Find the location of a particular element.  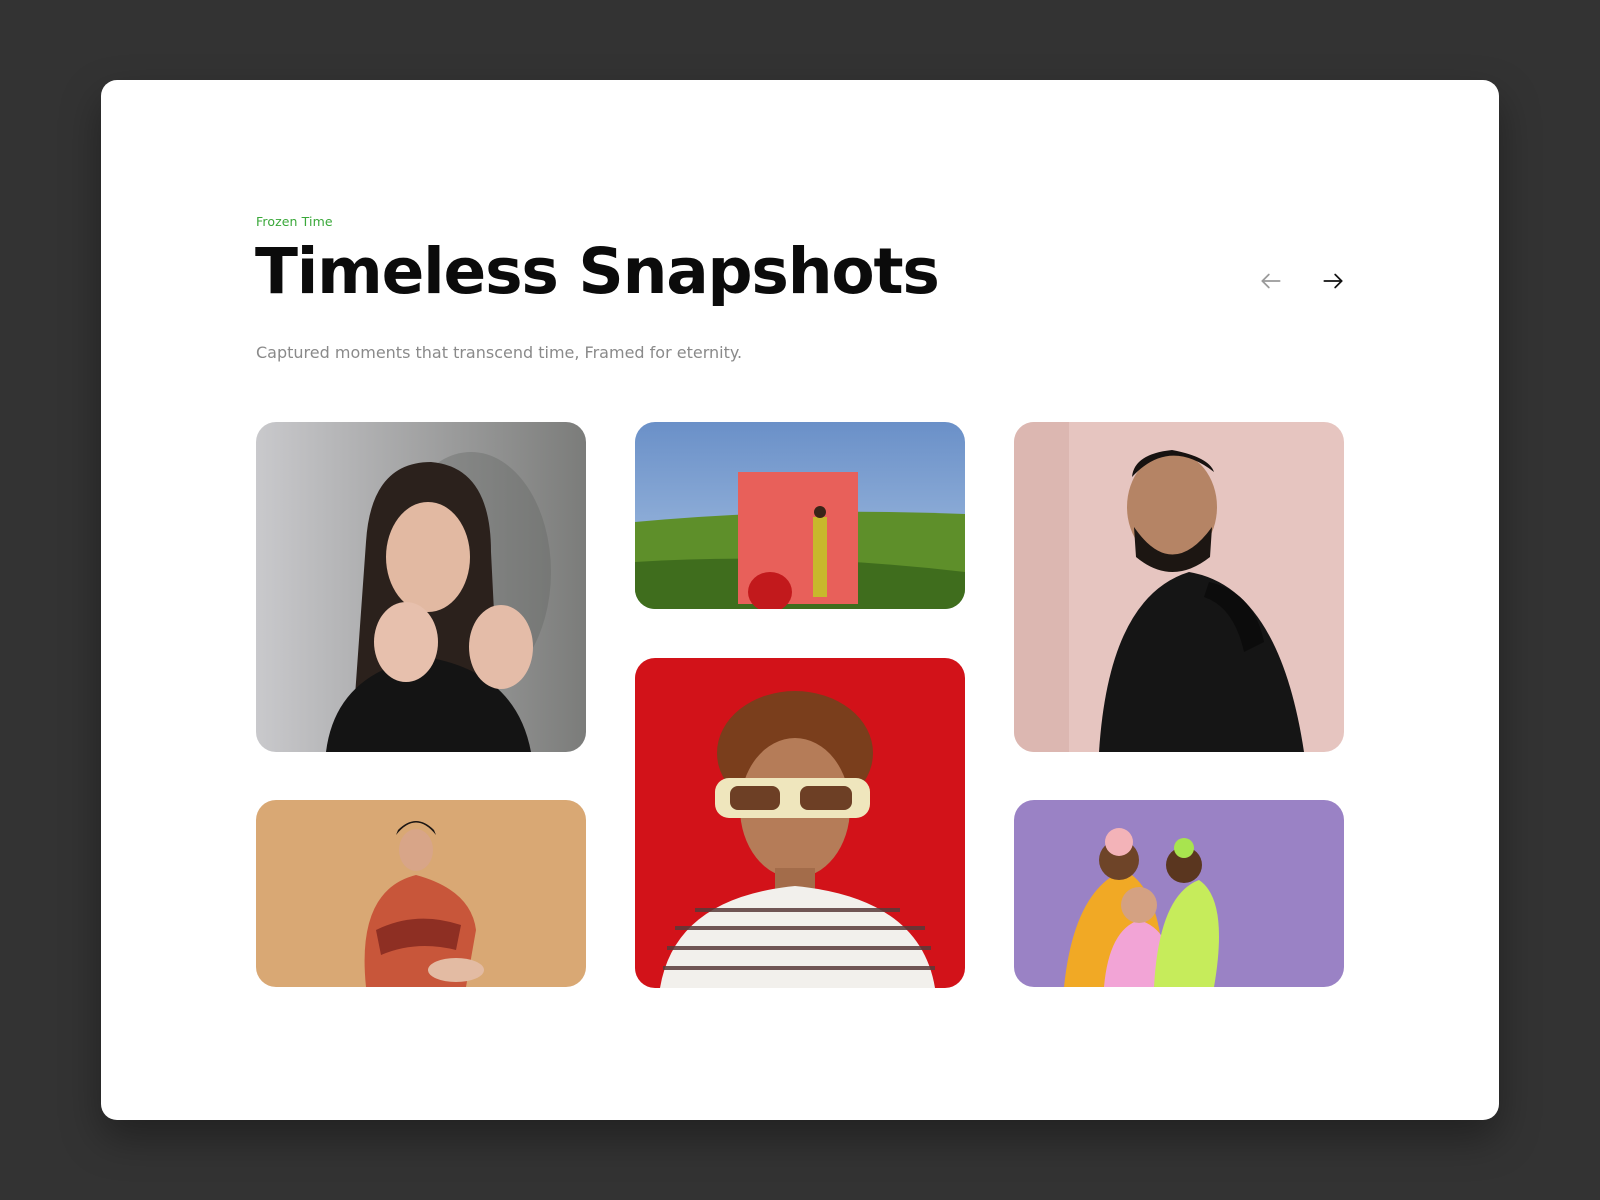

photo-field-red-panel is located at coordinates (800, 515).